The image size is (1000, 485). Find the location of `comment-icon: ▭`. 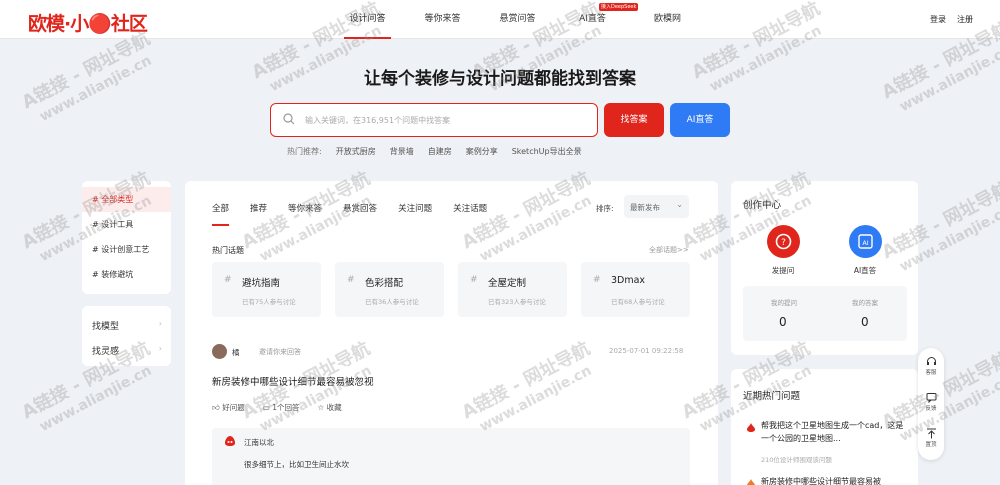

comment-icon: ▭ is located at coordinates (267, 407).